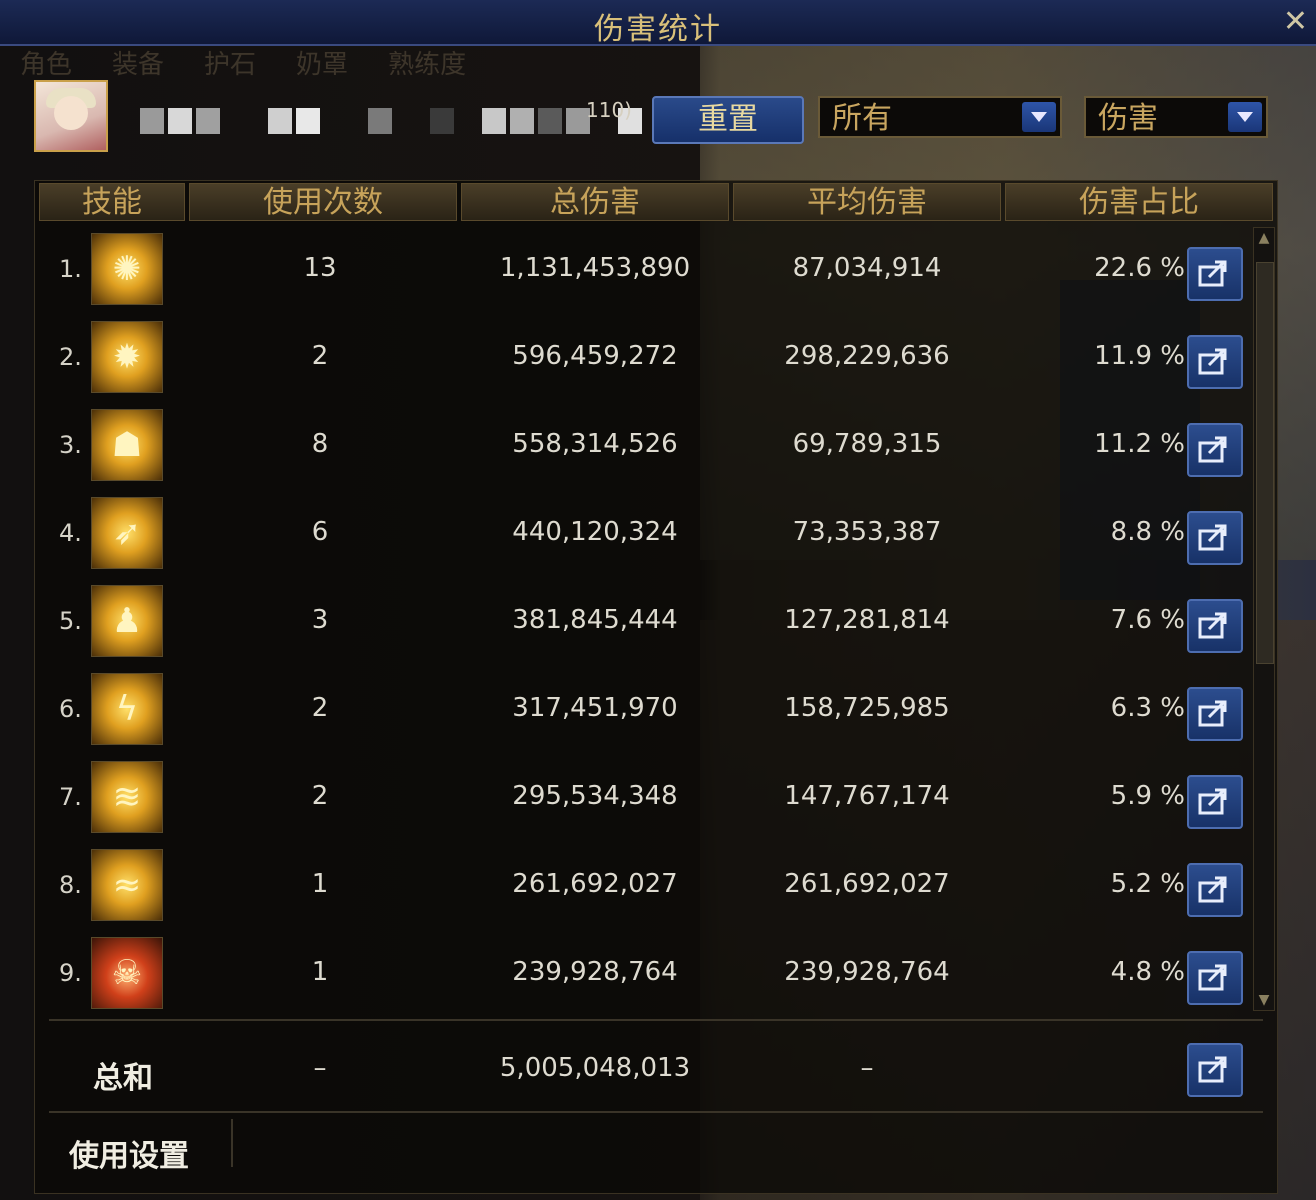 The height and width of the screenshot is (1200, 1316). Describe the element at coordinates (595, 796) in the screenshot. I see `row-total-damage: 295,534,348` at that location.